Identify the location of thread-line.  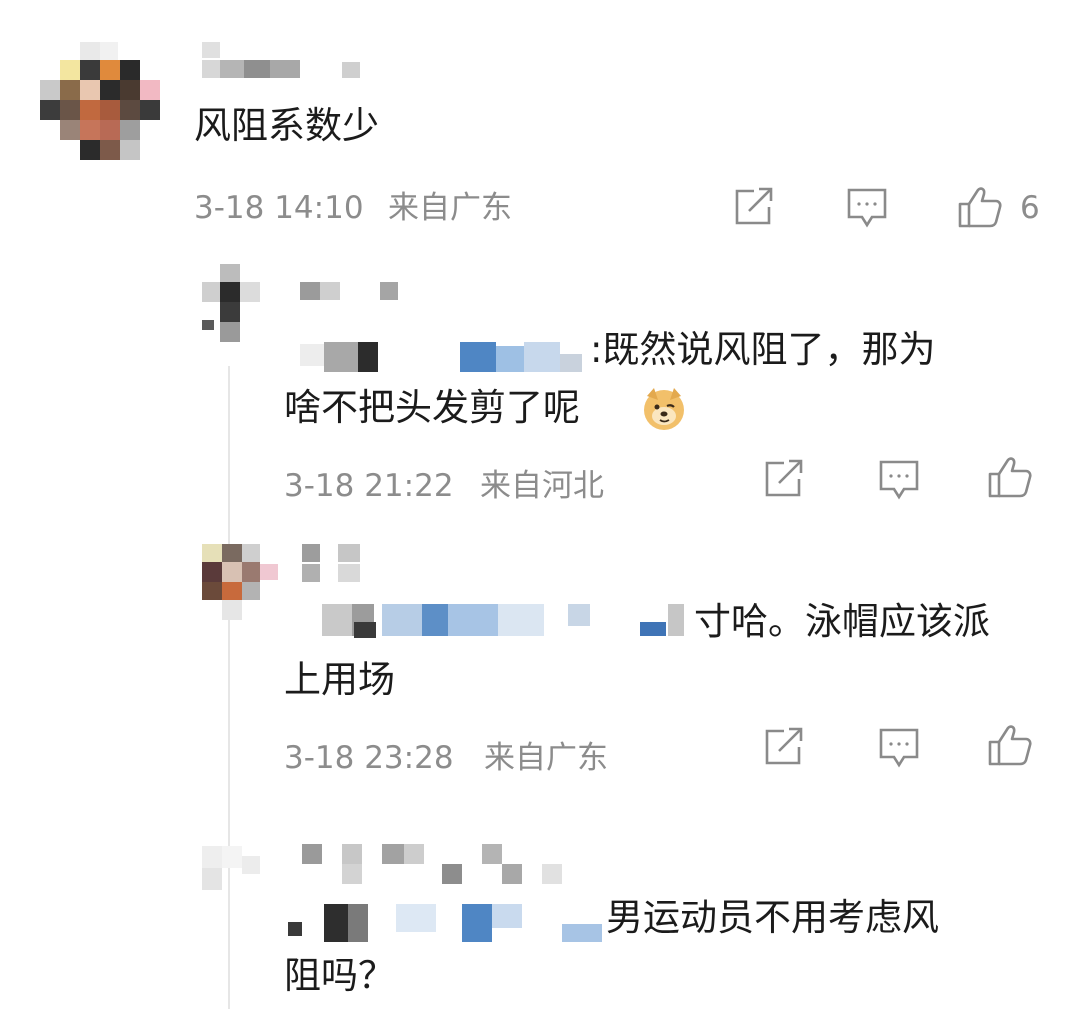
(229, 687).